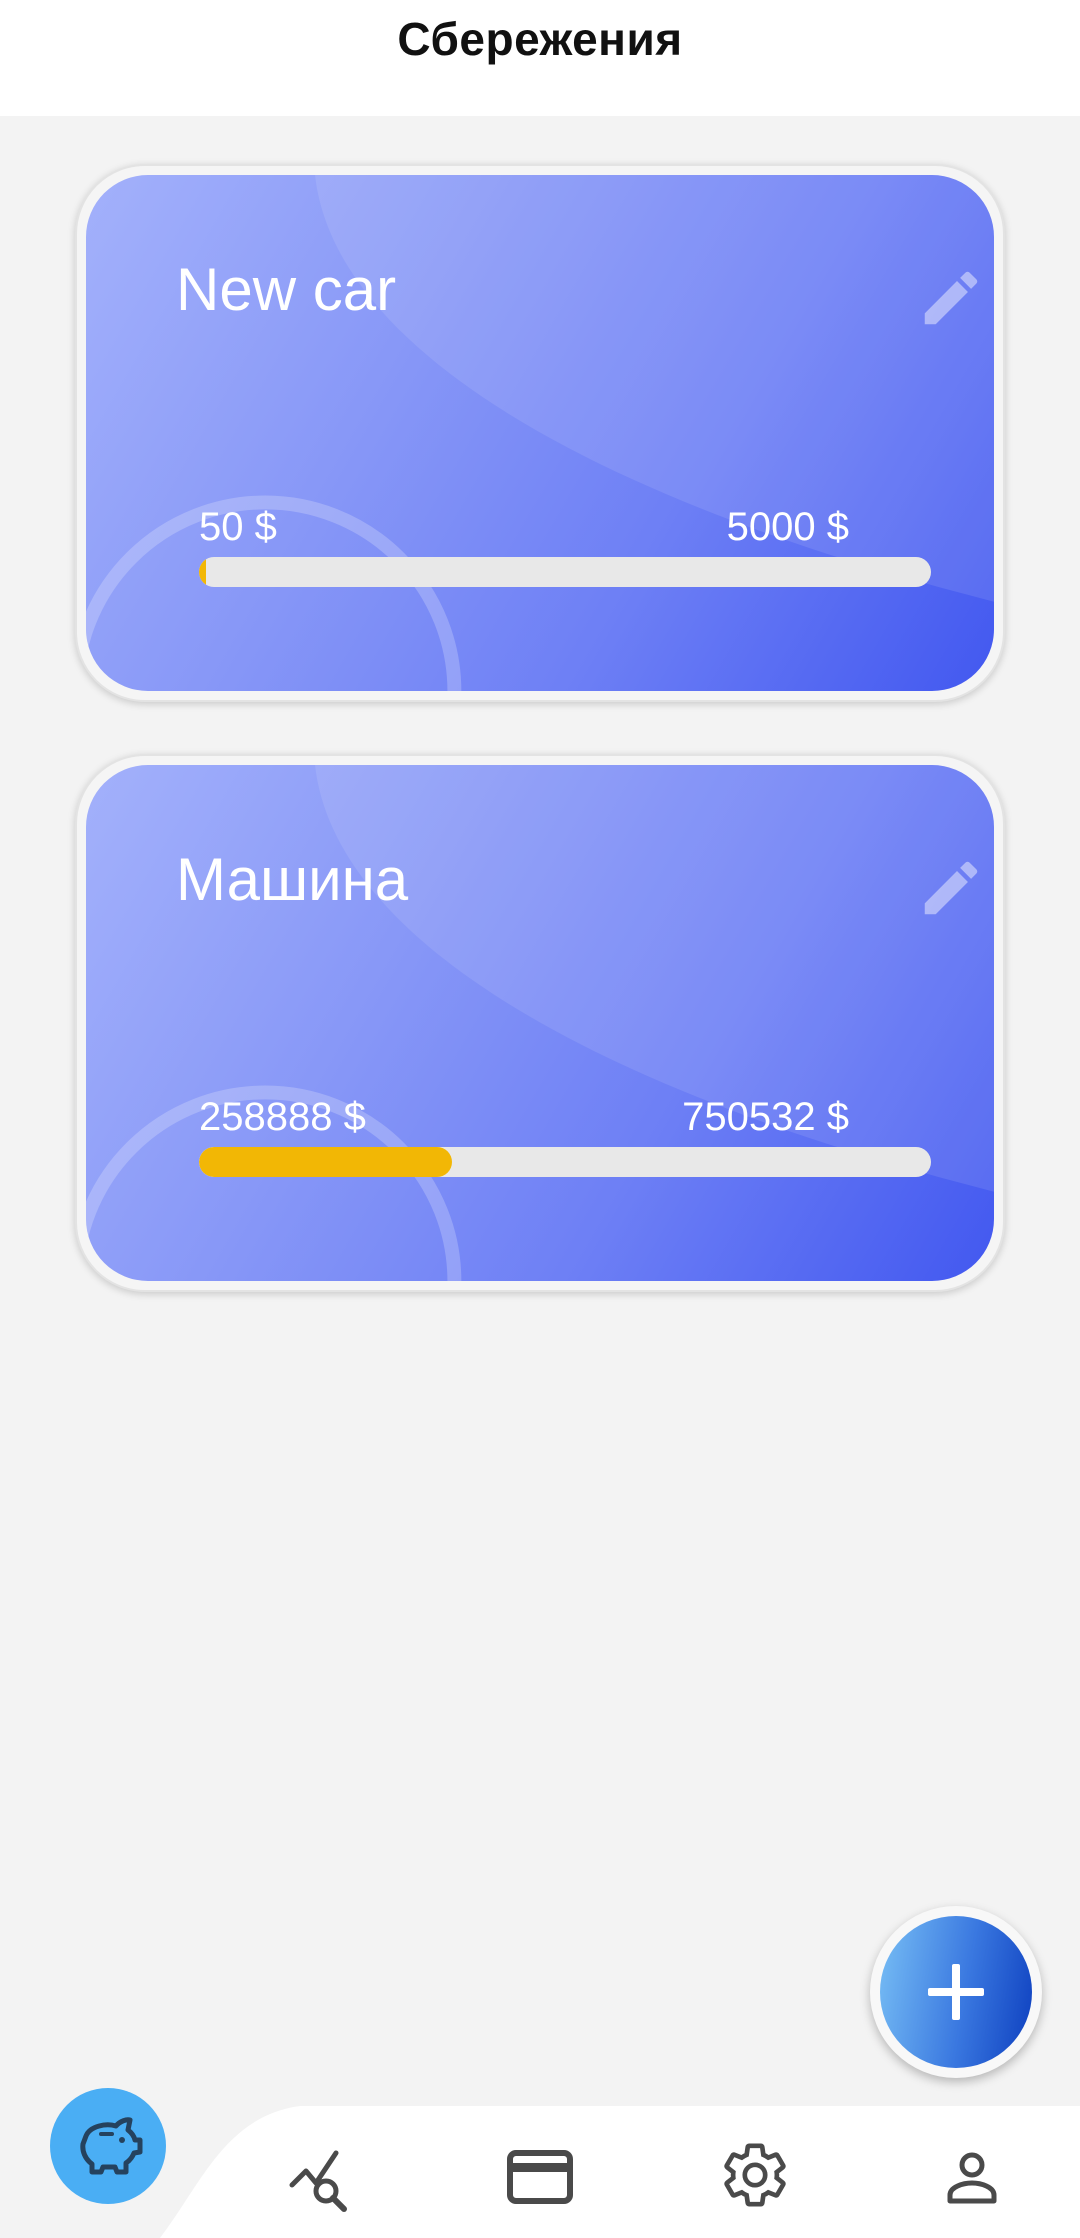 This screenshot has width=1080, height=2238. I want to click on person-icon, so click(972, 2178).